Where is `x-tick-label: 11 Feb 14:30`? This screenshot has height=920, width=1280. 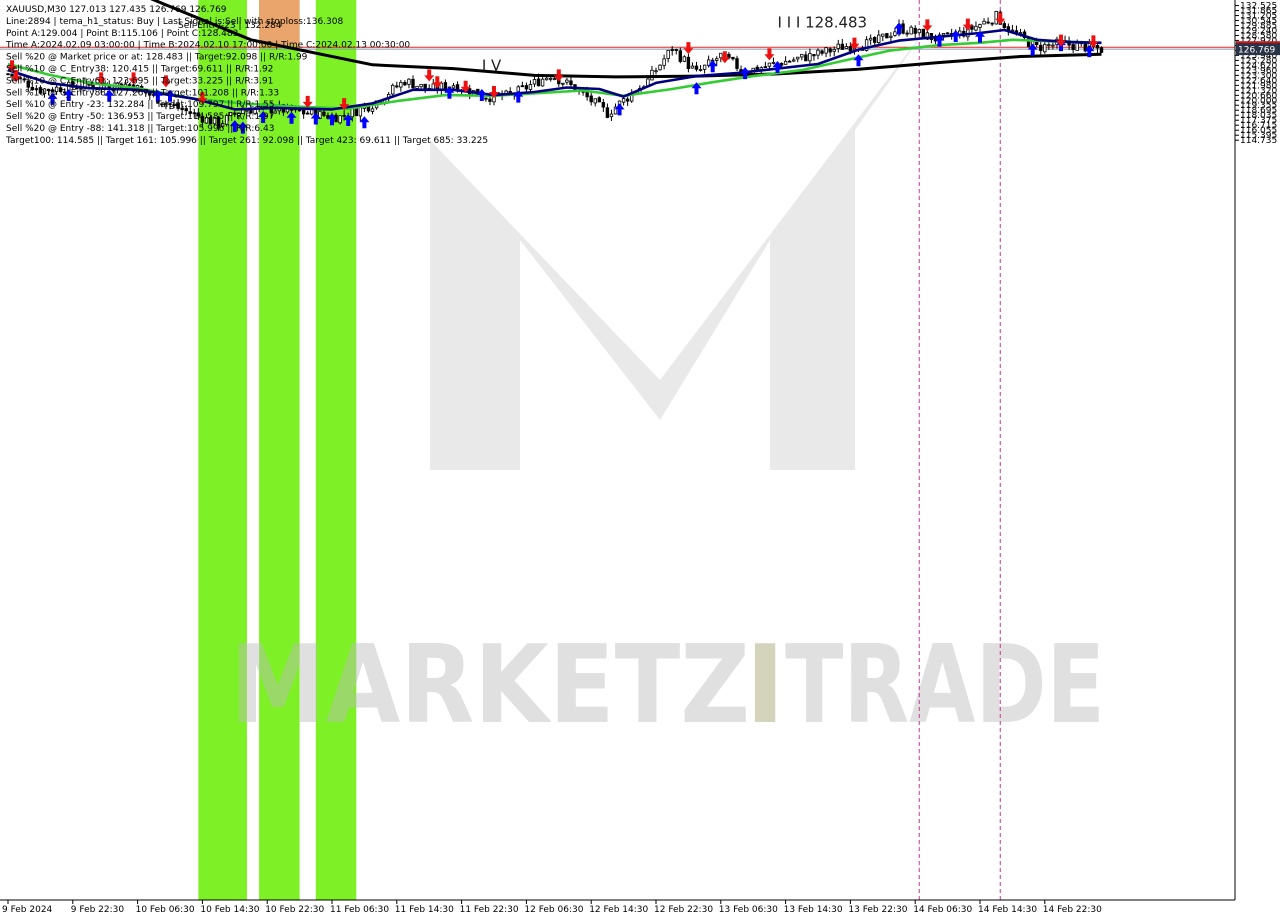 x-tick-label: 11 Feb 14:30 is located at coordinates (424, 910).